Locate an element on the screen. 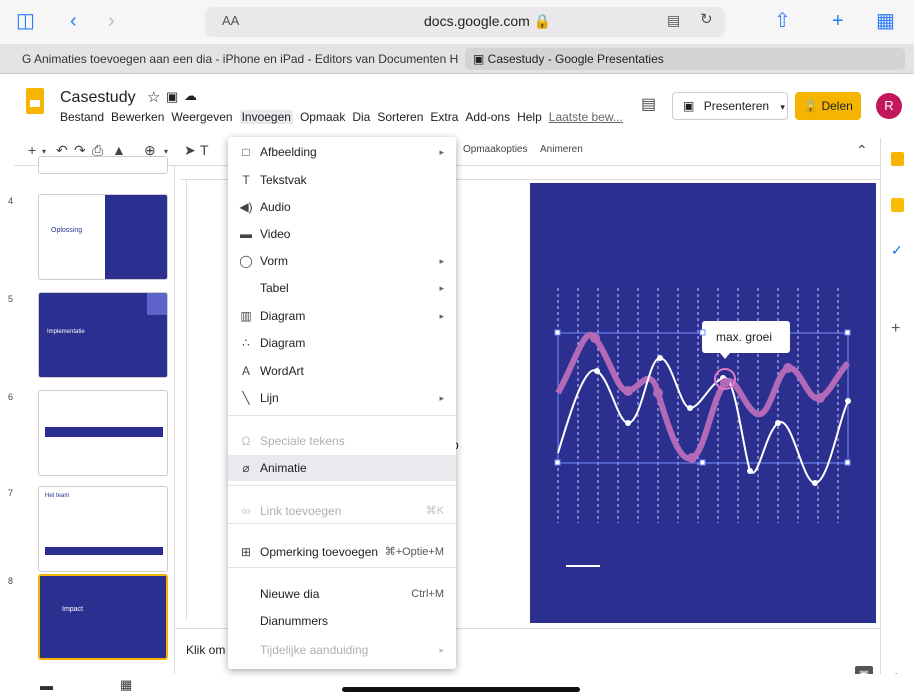 The image size is (914, 699). slide-thumbnail-7: Het team is located at coordinates (103, 529).